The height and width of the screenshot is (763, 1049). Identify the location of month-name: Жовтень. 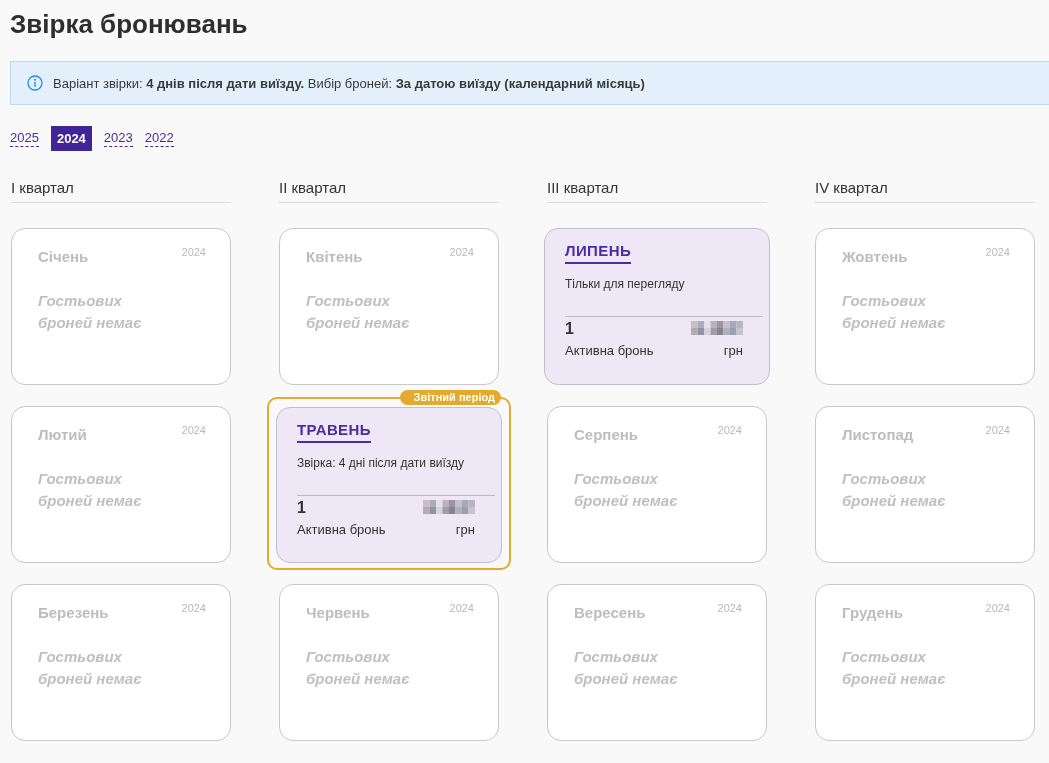
(875, 257).